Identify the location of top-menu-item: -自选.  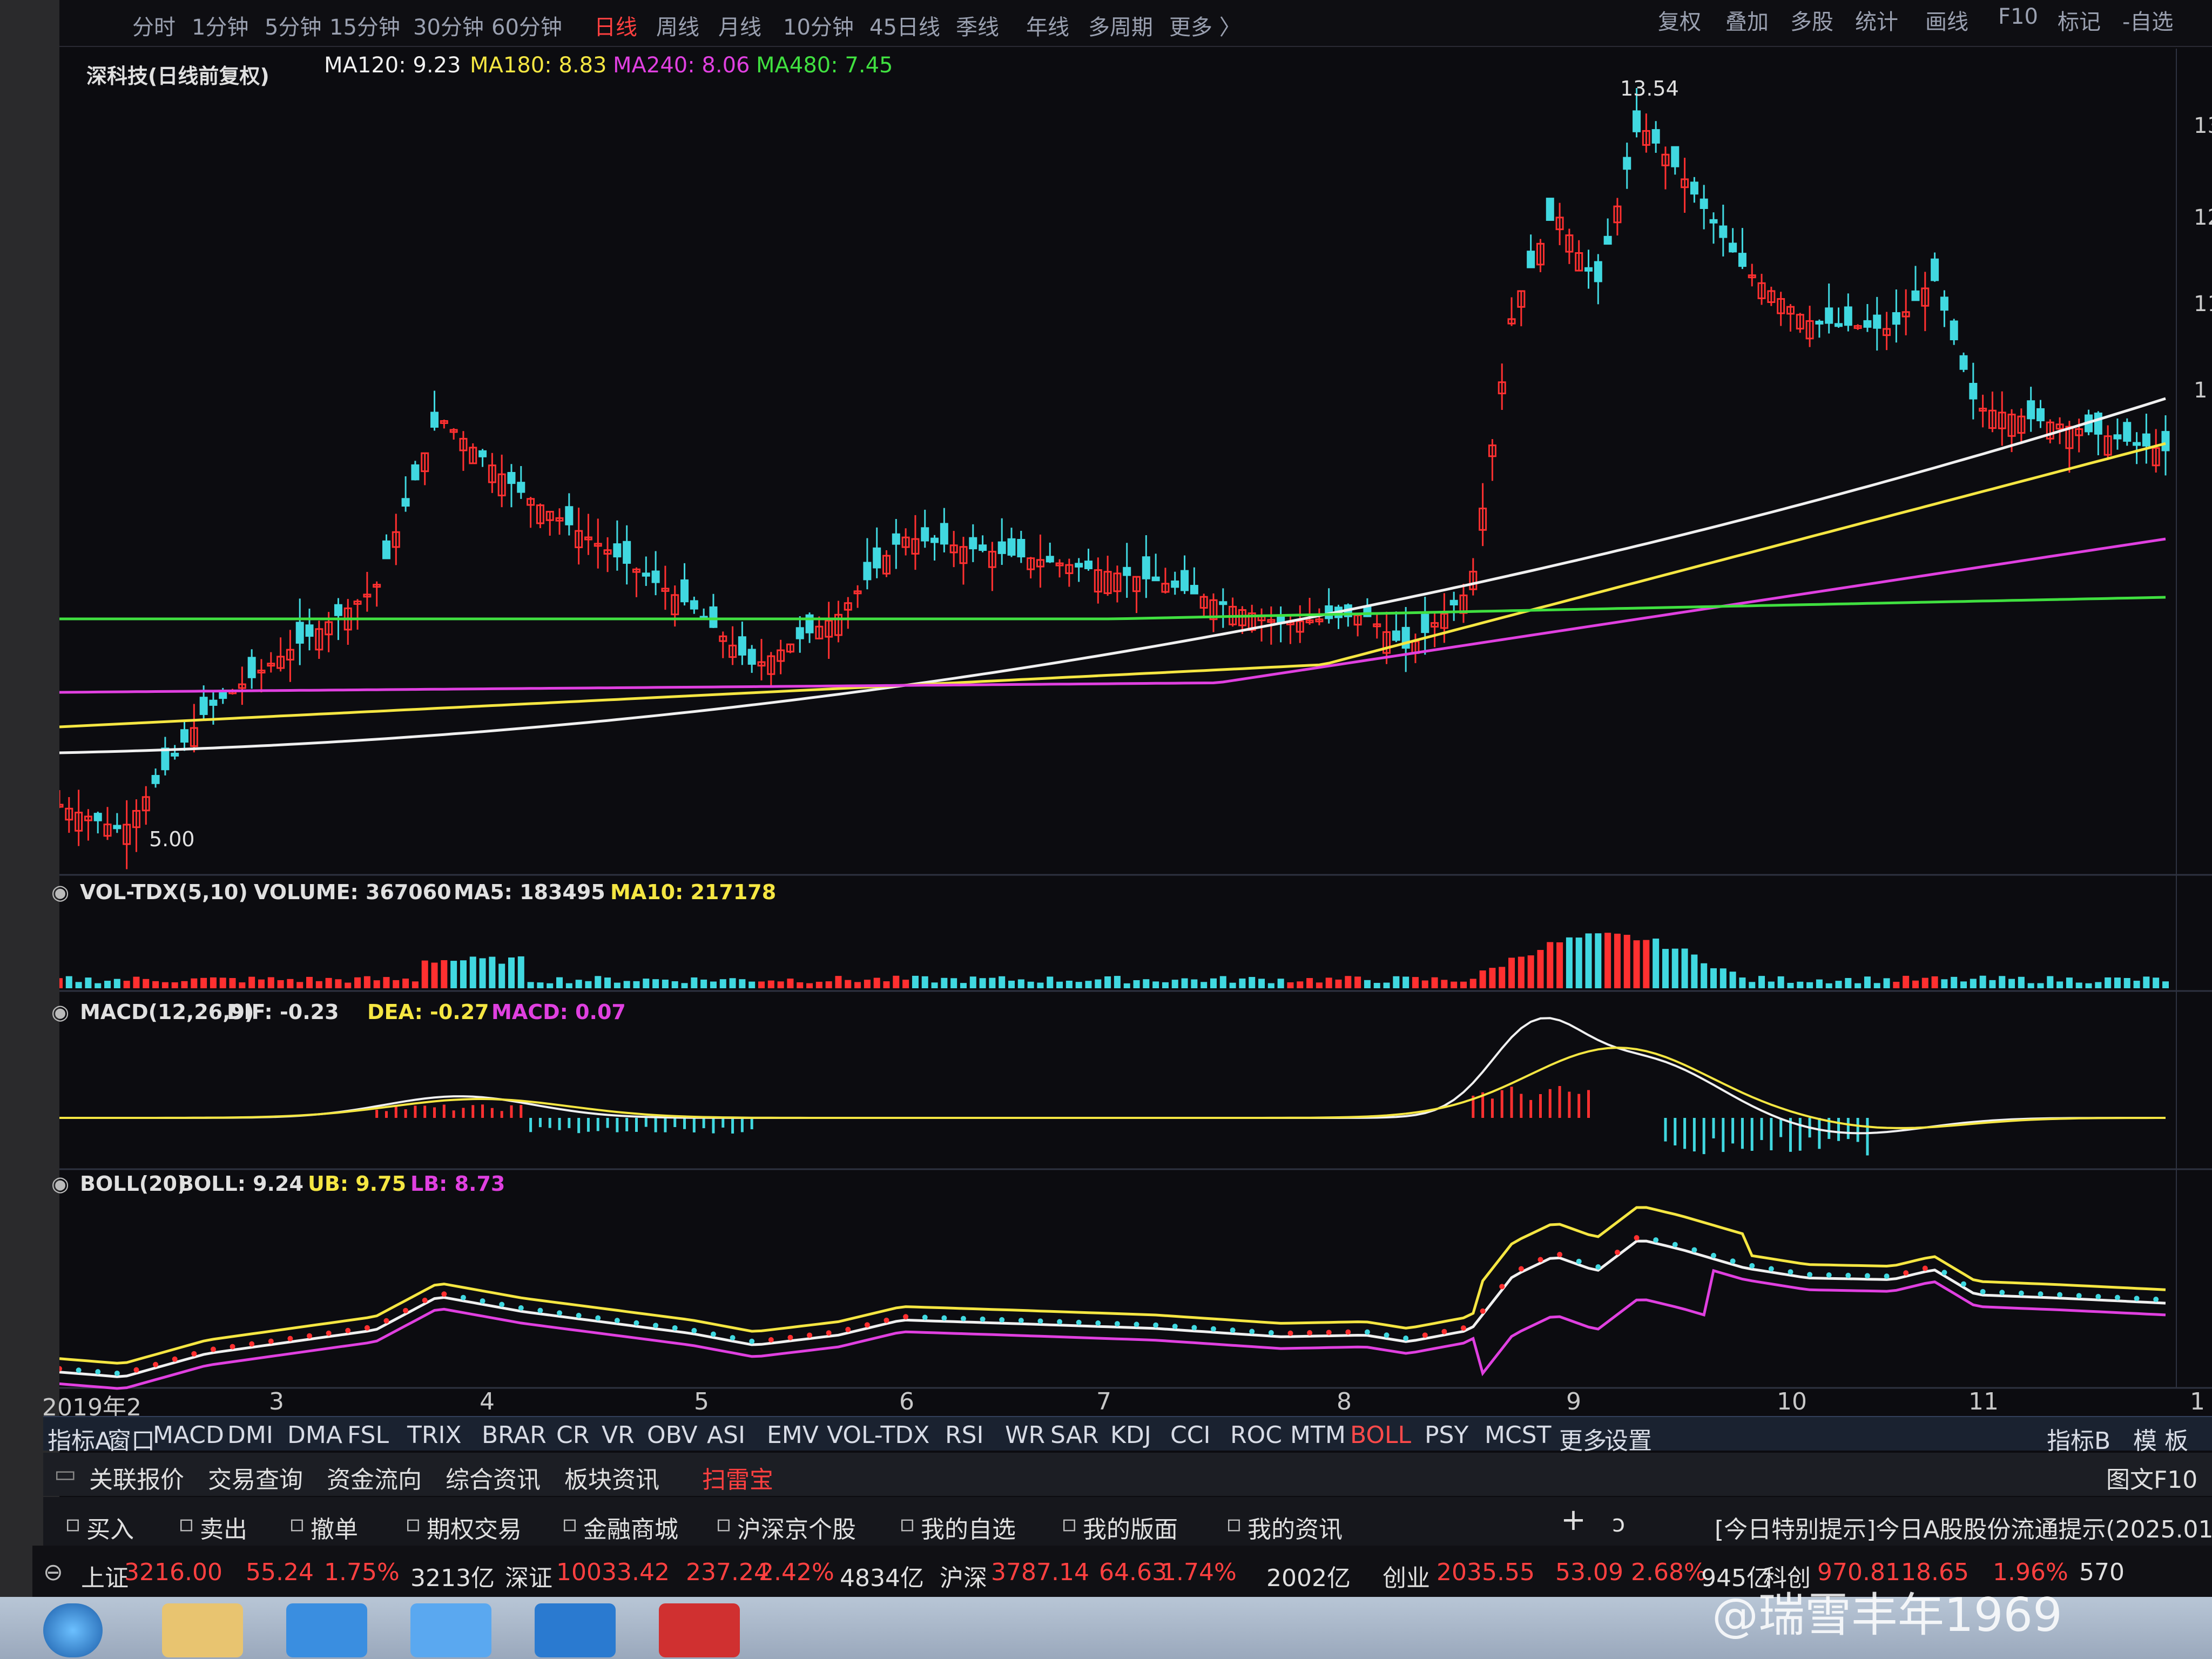
(2147, 20).